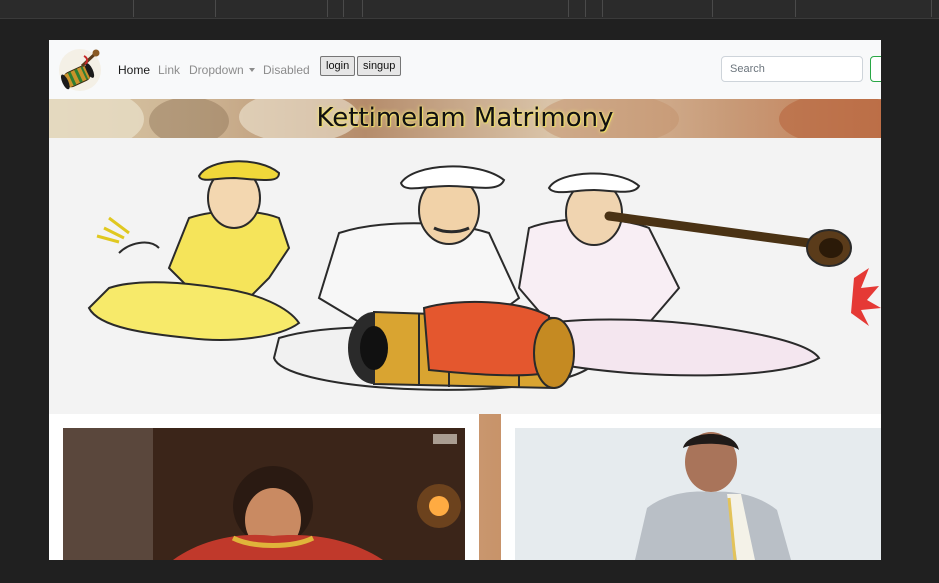 This screenshot has width=939, height=583. I want to click on search-input, so click(792, 69).